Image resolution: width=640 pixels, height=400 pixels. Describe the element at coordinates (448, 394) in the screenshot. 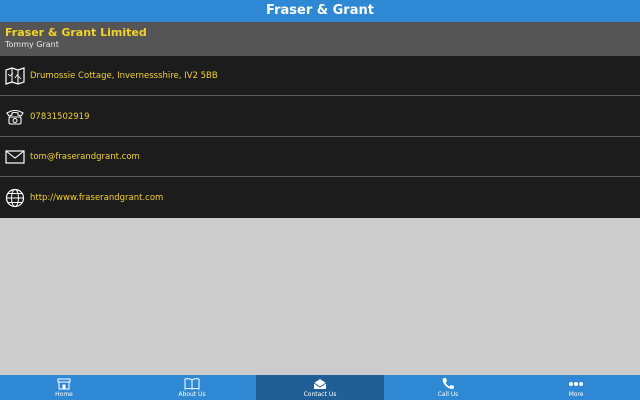

I see `tab-call-us-label: Call Us` at that location.